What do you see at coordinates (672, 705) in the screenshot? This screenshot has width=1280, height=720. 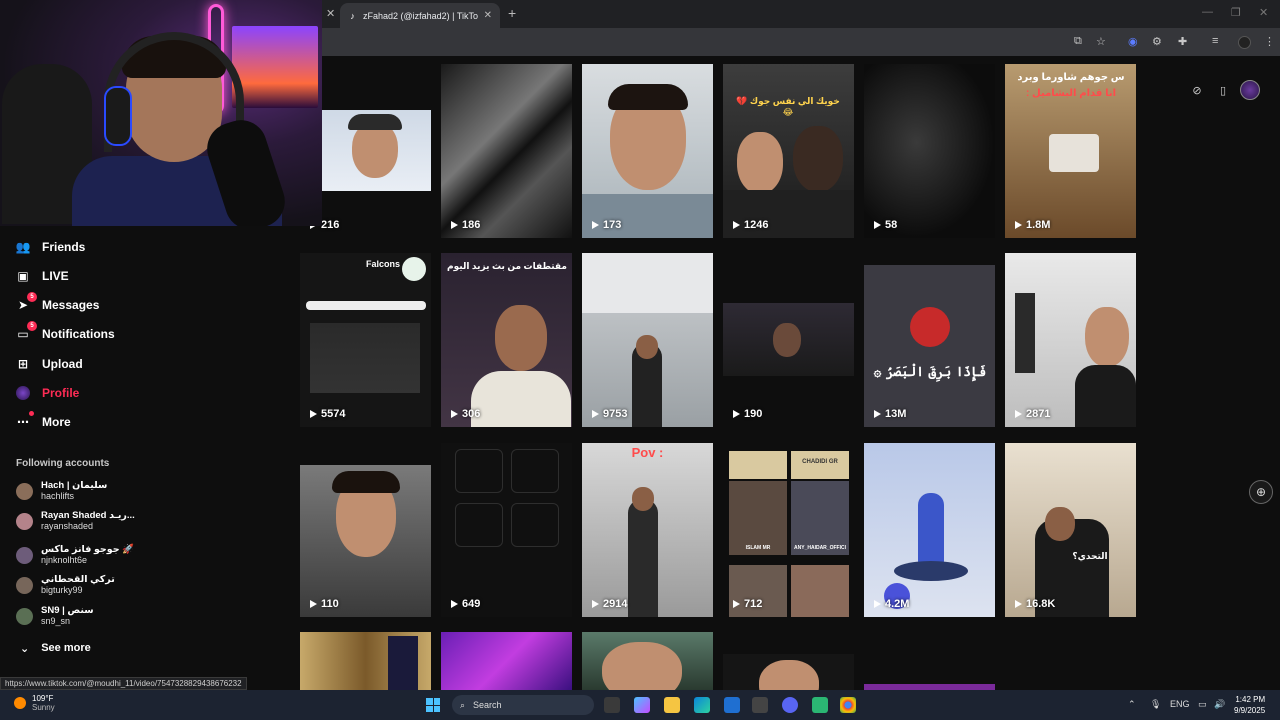 I see `file-explorer-icon` at bounding box center [672, 705].